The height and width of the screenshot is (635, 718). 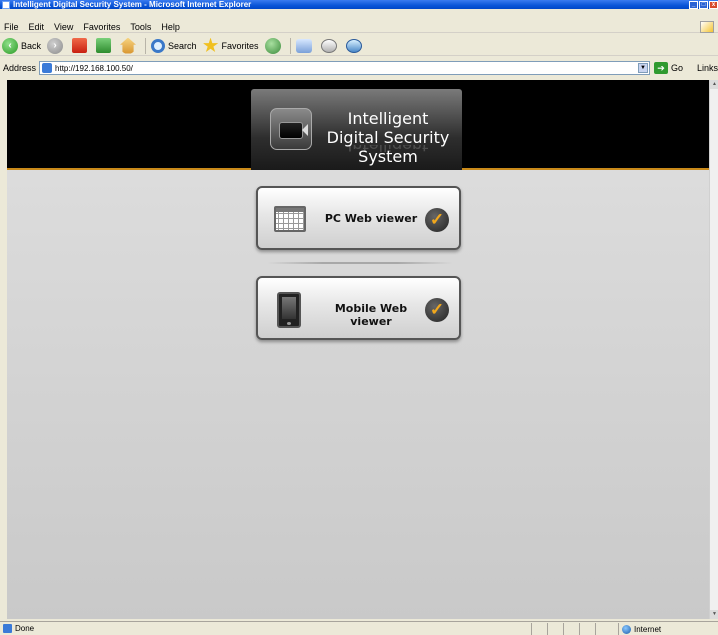 I want to click on stop-button, so click(x=81, y=45).